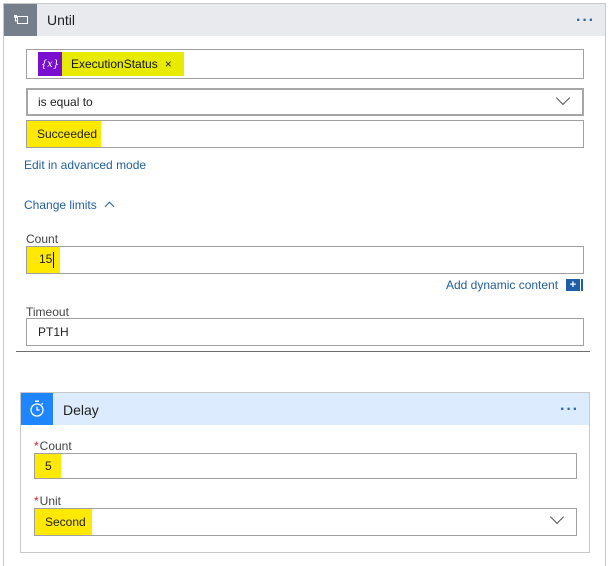 This screenshot has width=609, height=566. What do you see at coordinates (54, 260) in the screenshot?
I see `text-cursor` at bounding box center [54, 260].